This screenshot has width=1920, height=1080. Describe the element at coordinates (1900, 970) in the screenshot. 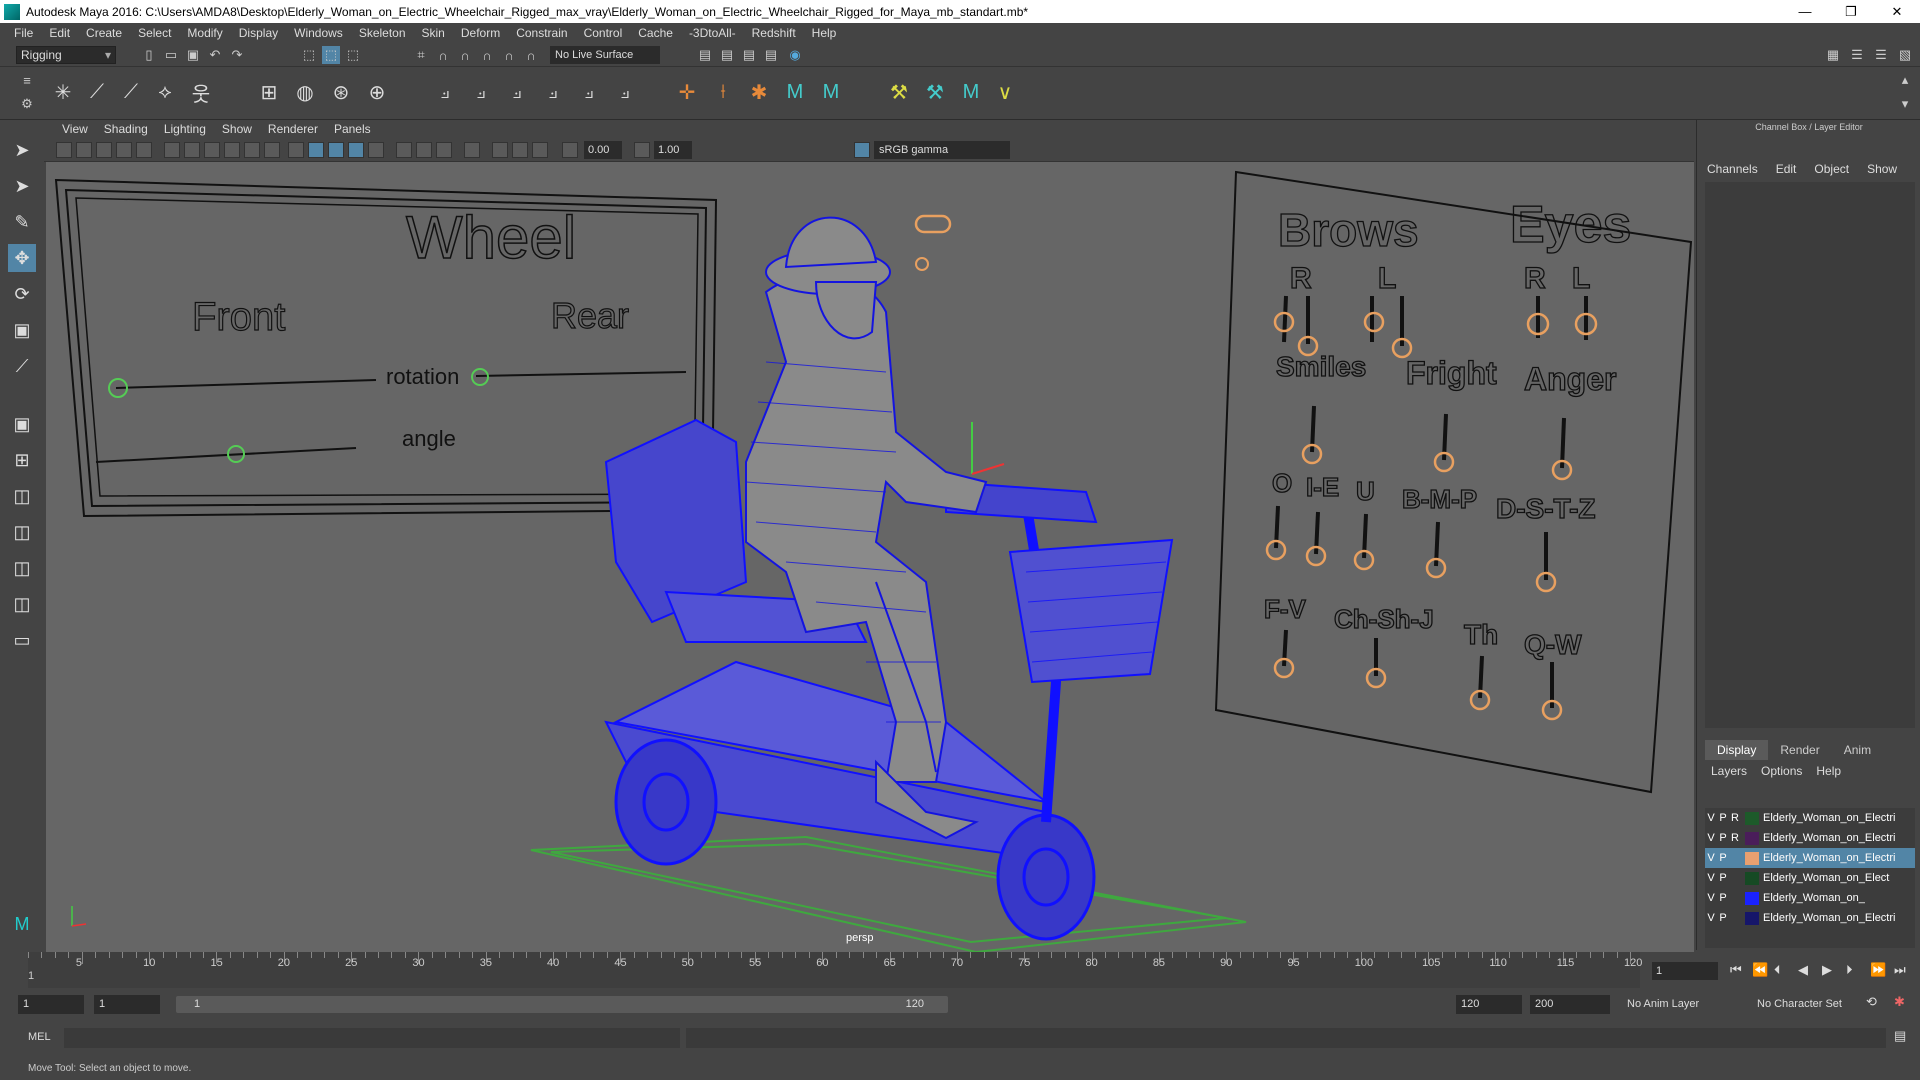

I see `go-to-end-icon: ⏭` at that location.